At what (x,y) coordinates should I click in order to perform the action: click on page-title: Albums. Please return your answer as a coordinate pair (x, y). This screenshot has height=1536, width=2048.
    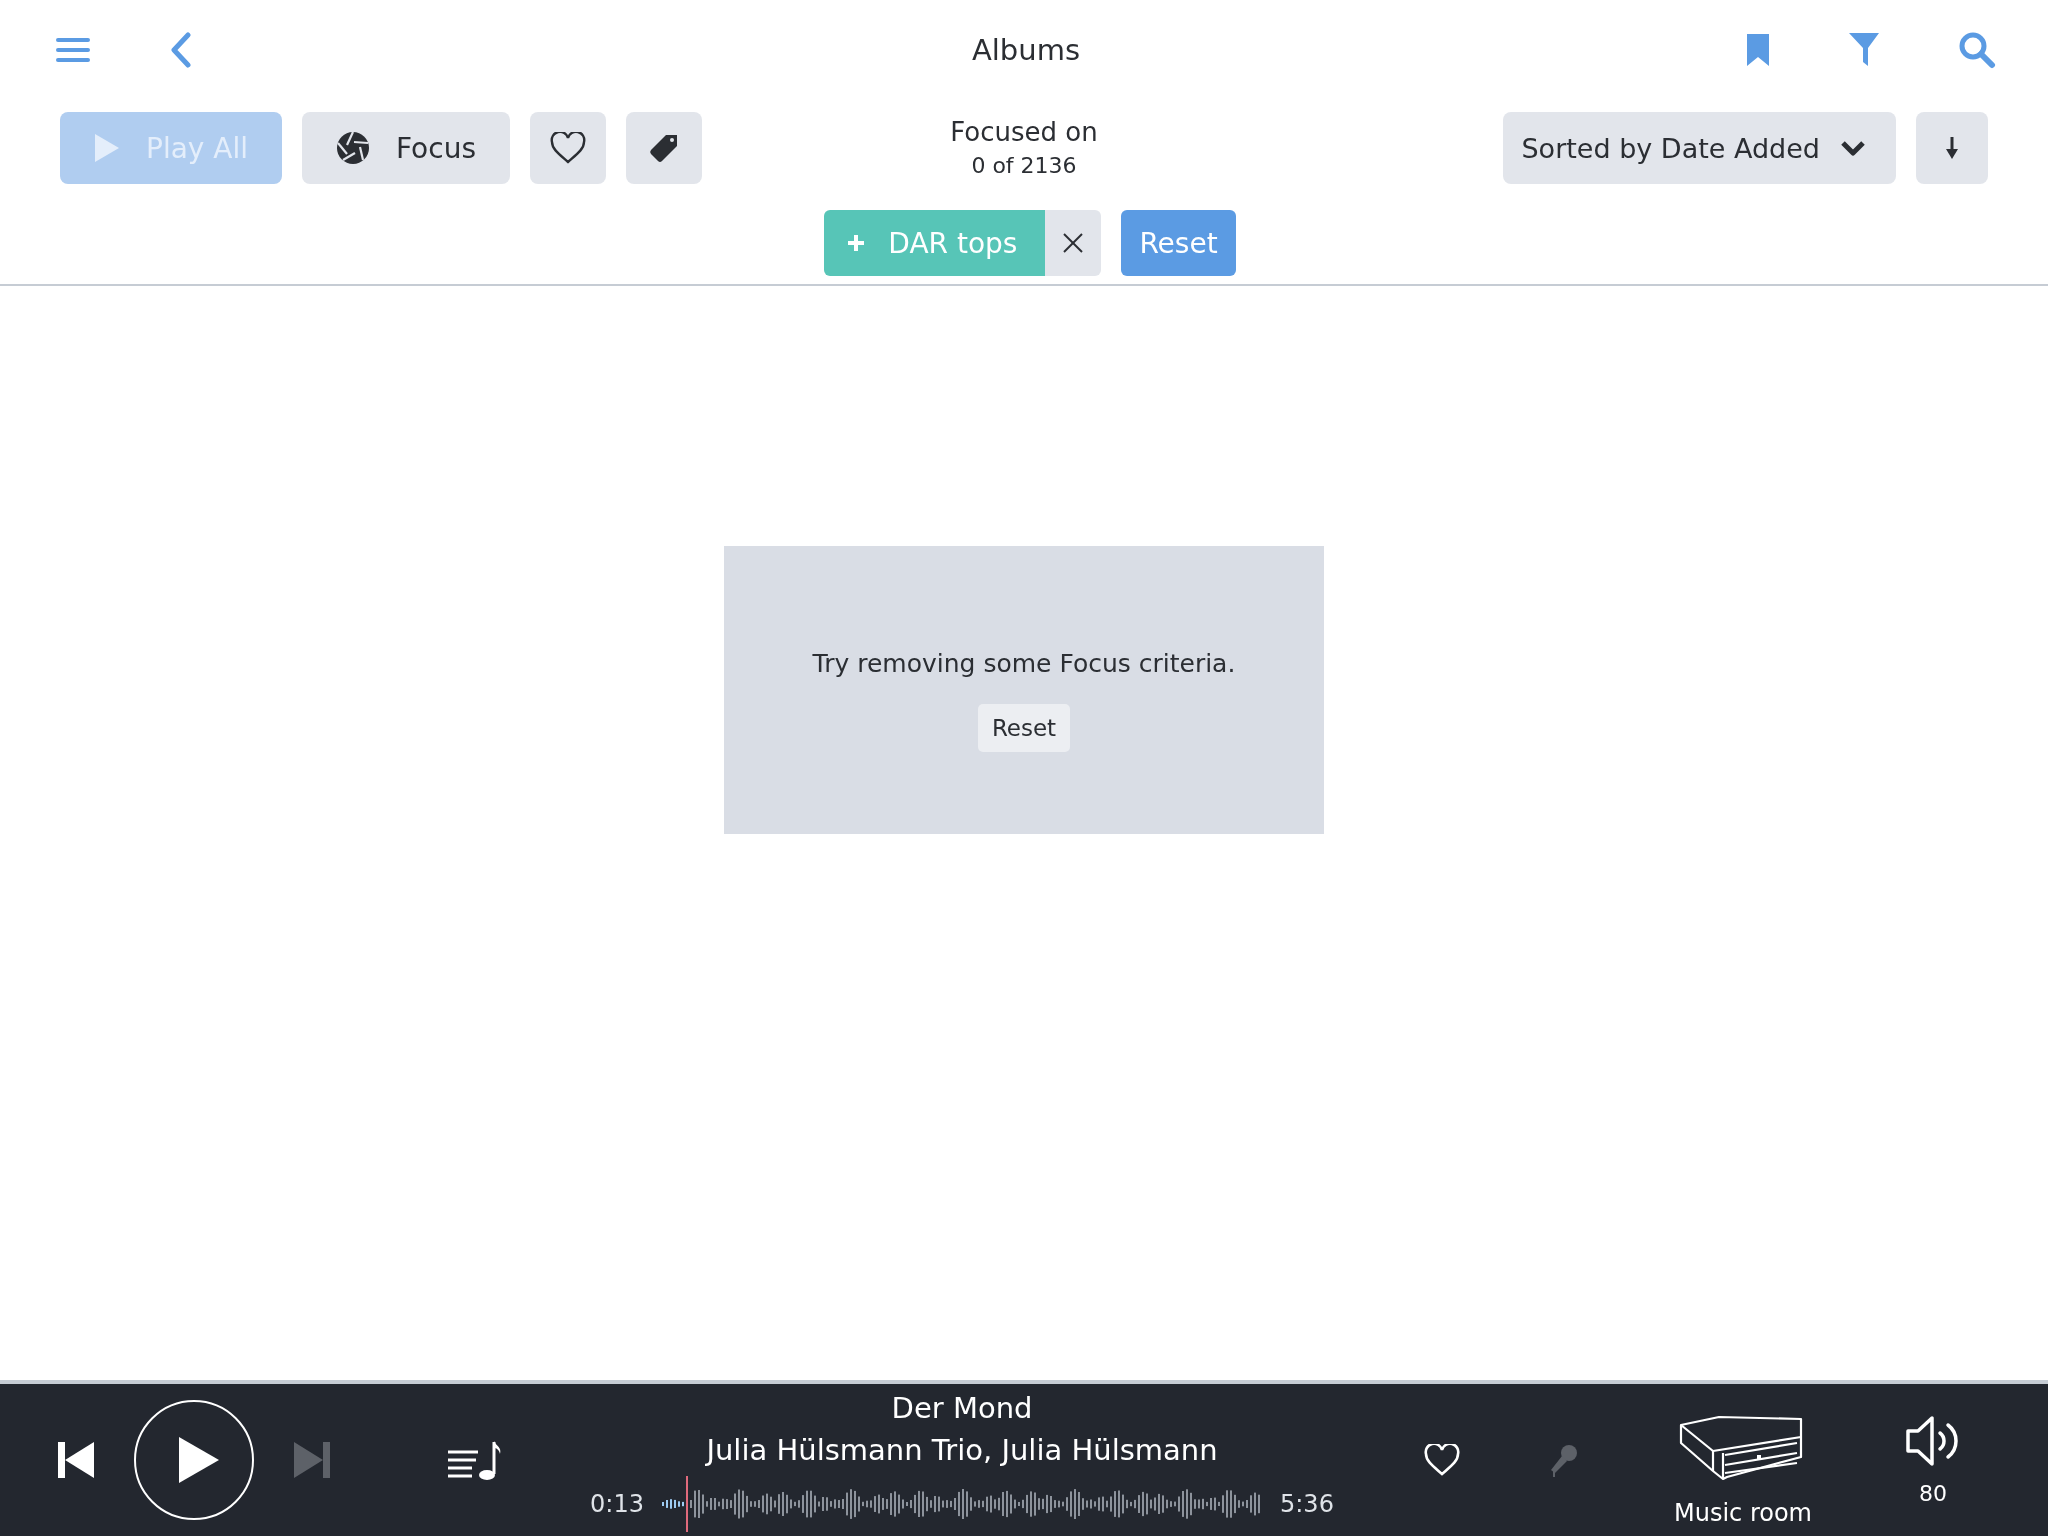
    Looking at the image, I should click on (1025, 50).